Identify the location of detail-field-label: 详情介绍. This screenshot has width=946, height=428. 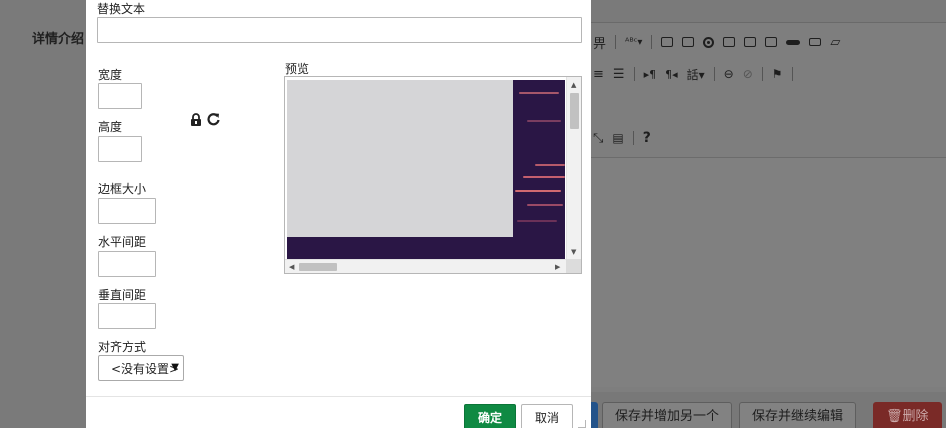
(58, 39).